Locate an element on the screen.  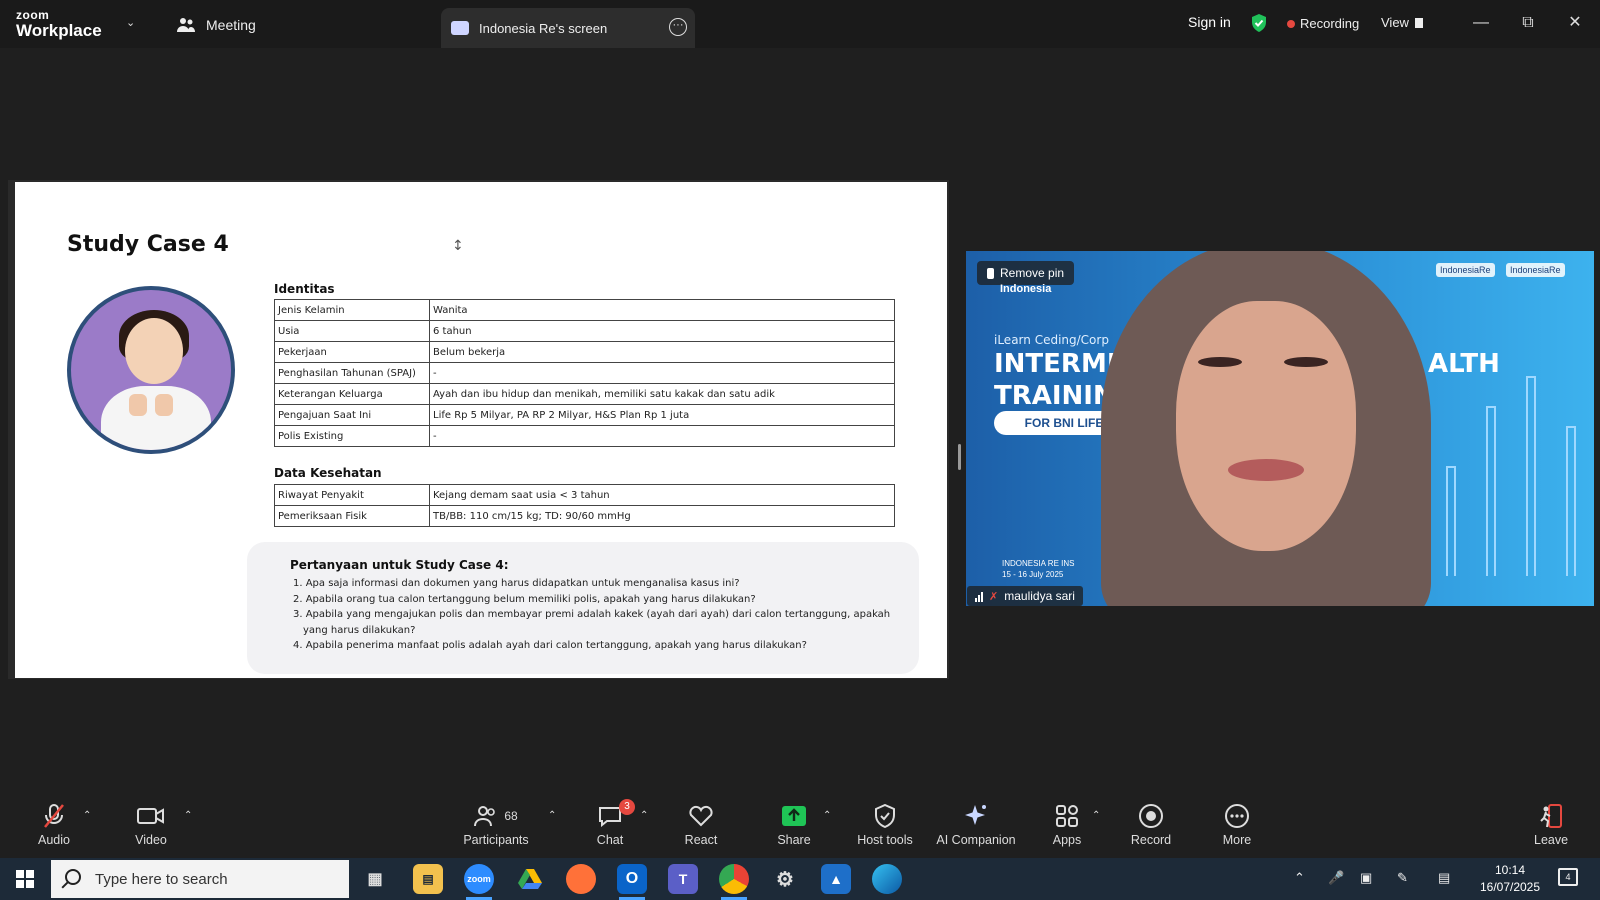
audio-label: Audio is located at coordinates (54, 840).